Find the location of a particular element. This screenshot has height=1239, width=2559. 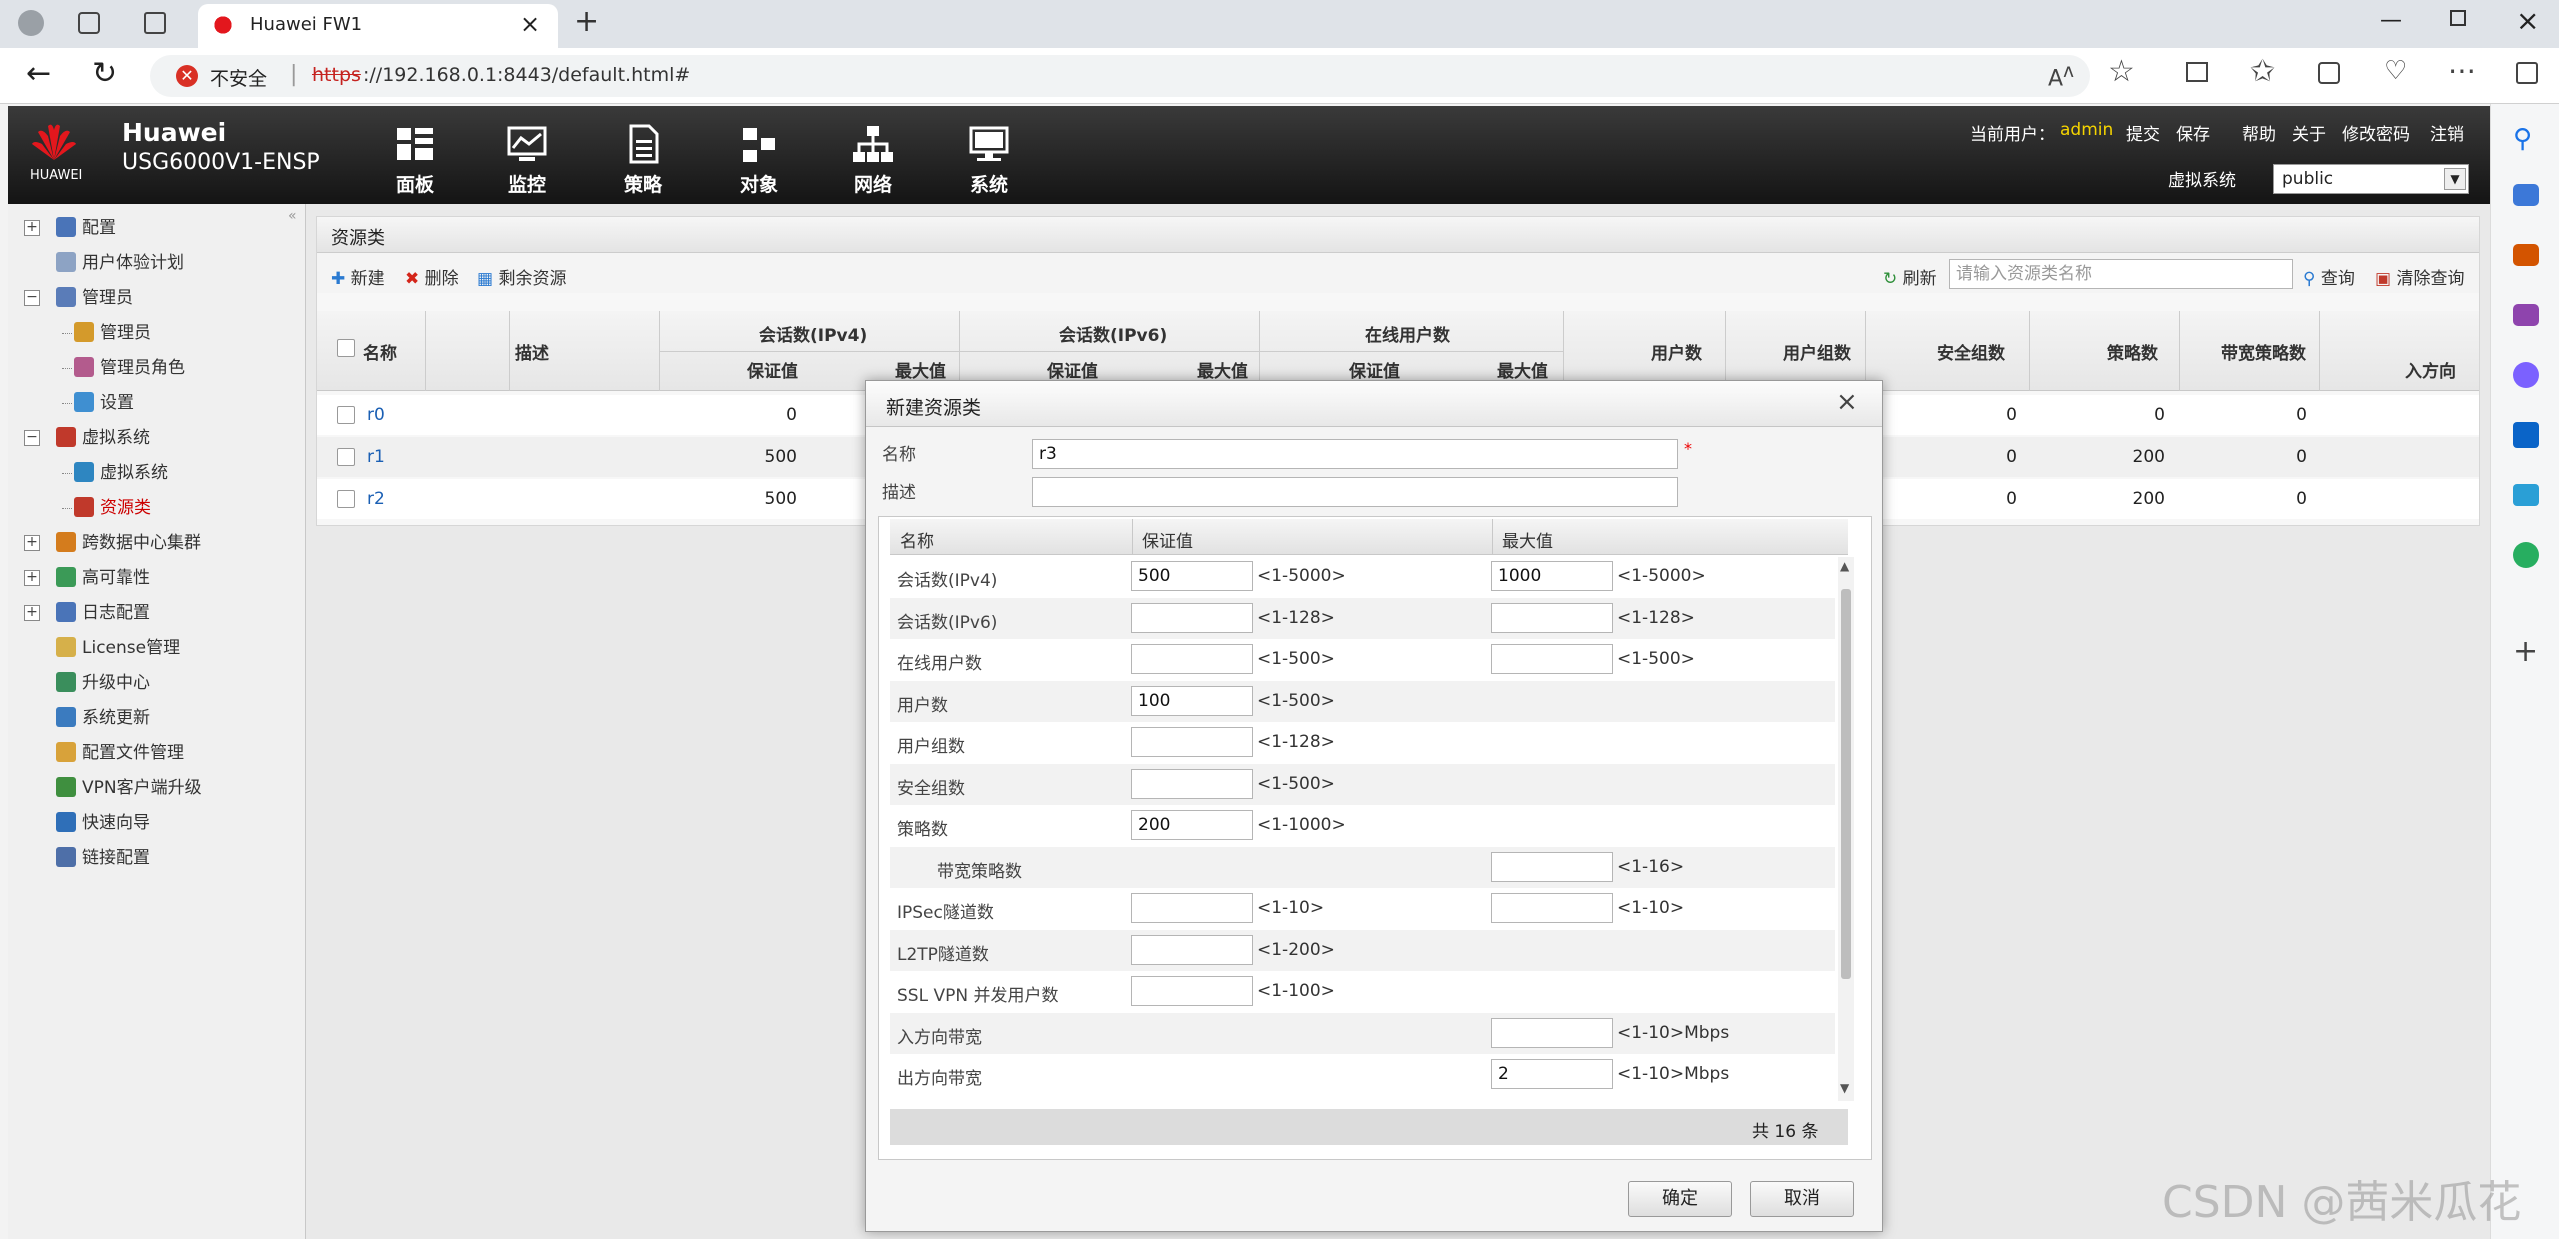

collapse-handle-icon: « is located at coordinates (292, 216).